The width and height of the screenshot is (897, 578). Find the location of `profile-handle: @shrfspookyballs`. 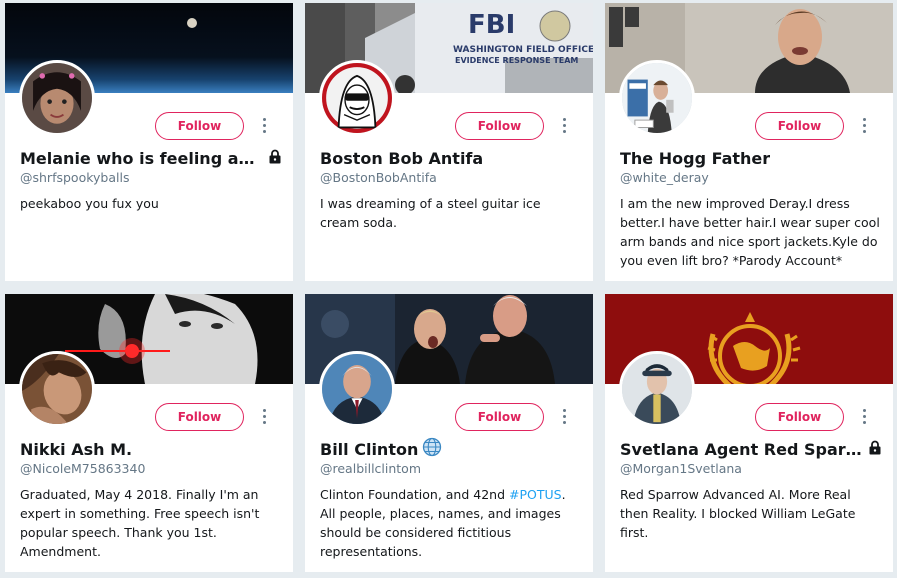

profile-handle: @shrfspookyballs is located at coordinates (74, 177).